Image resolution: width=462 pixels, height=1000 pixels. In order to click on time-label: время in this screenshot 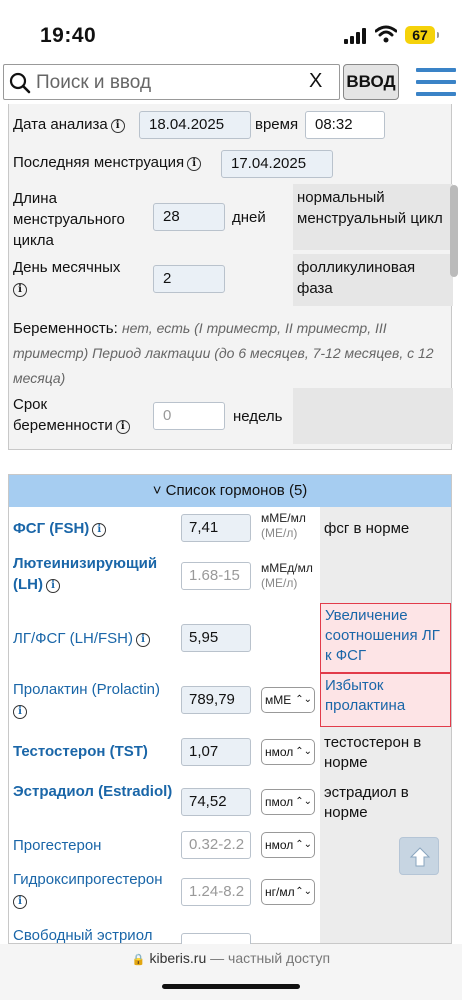, I will do `click(277, 124)`.